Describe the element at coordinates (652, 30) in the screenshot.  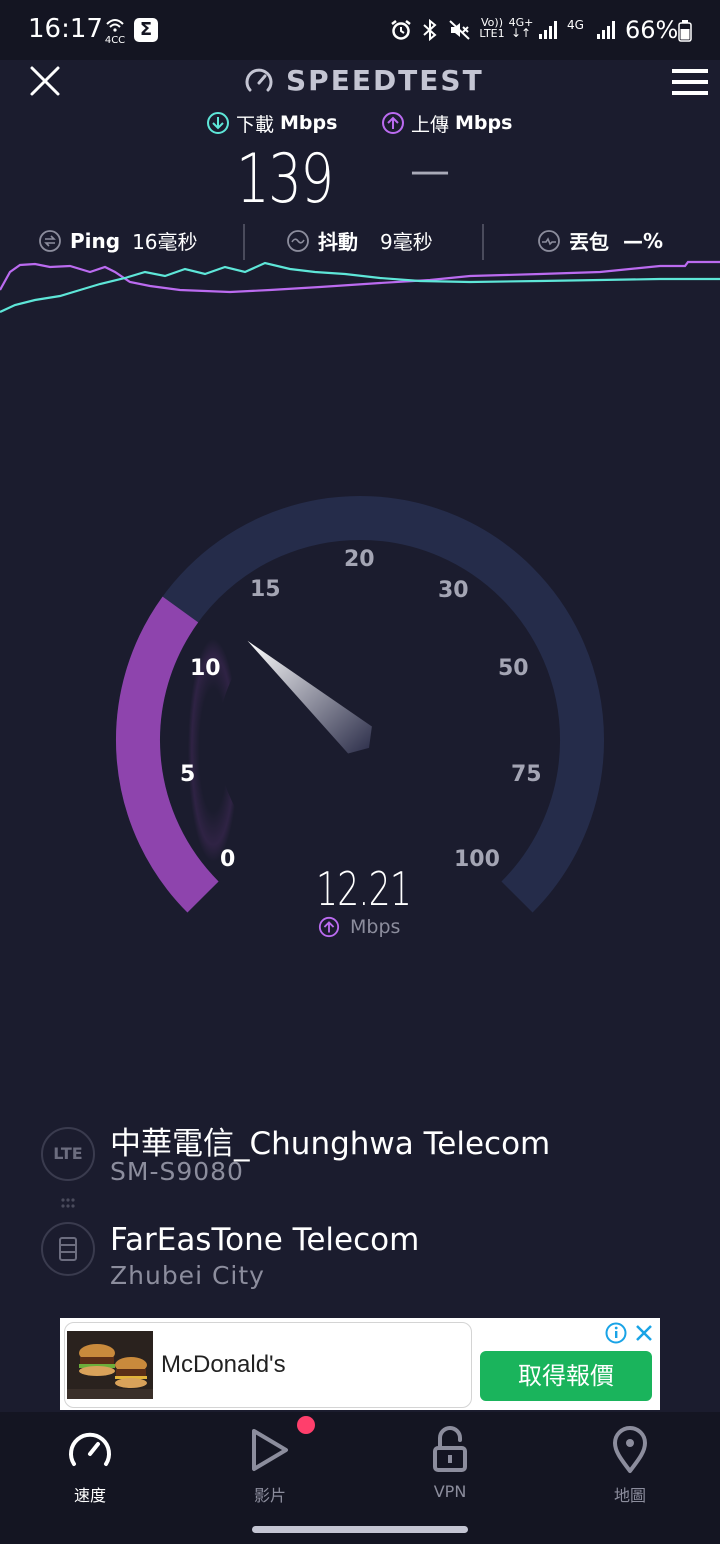
I see `battery-percent: 66%` at that location.